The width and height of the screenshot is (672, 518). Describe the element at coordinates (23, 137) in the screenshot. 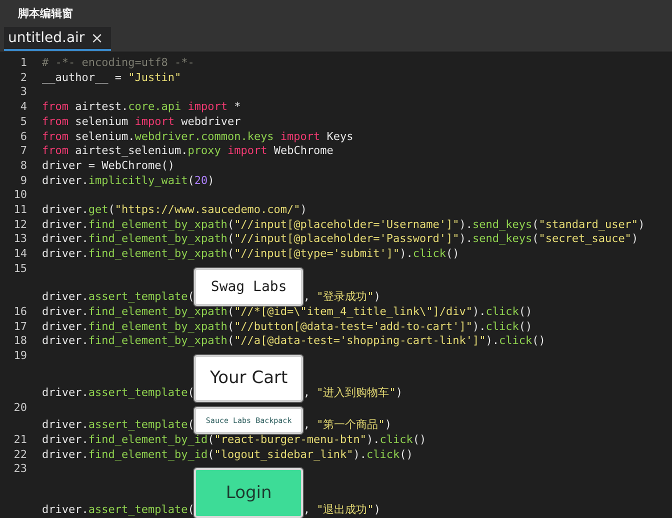

I see `line-number: 6` at that location.